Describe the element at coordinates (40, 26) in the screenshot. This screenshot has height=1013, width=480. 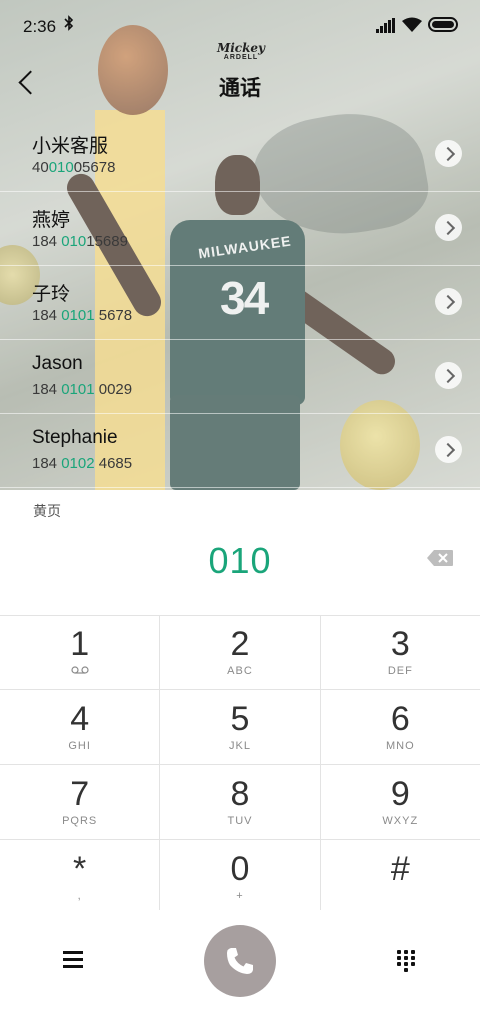
I see `status-time: 2:36` at that location.